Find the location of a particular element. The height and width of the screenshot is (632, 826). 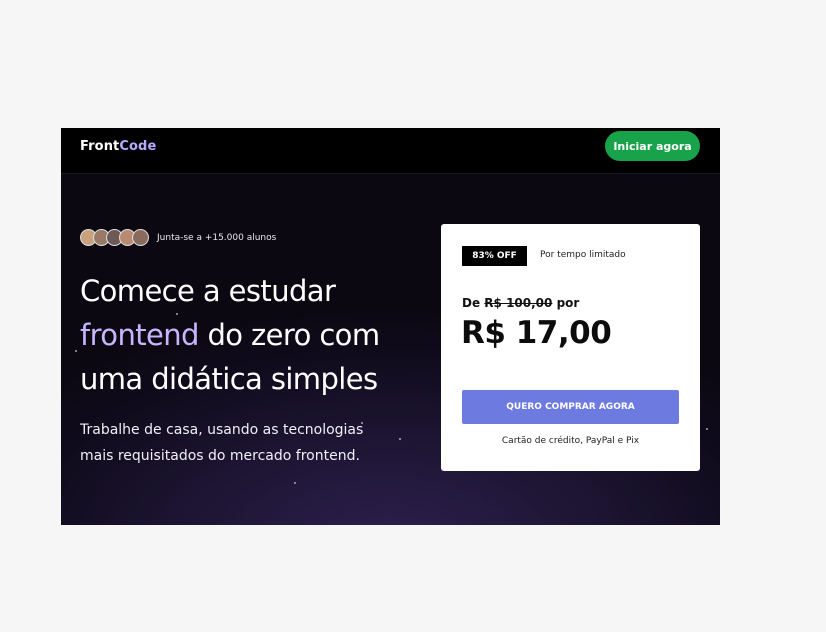

limited-time-label: Por tempo limitado is located at coordinates (583, 255).